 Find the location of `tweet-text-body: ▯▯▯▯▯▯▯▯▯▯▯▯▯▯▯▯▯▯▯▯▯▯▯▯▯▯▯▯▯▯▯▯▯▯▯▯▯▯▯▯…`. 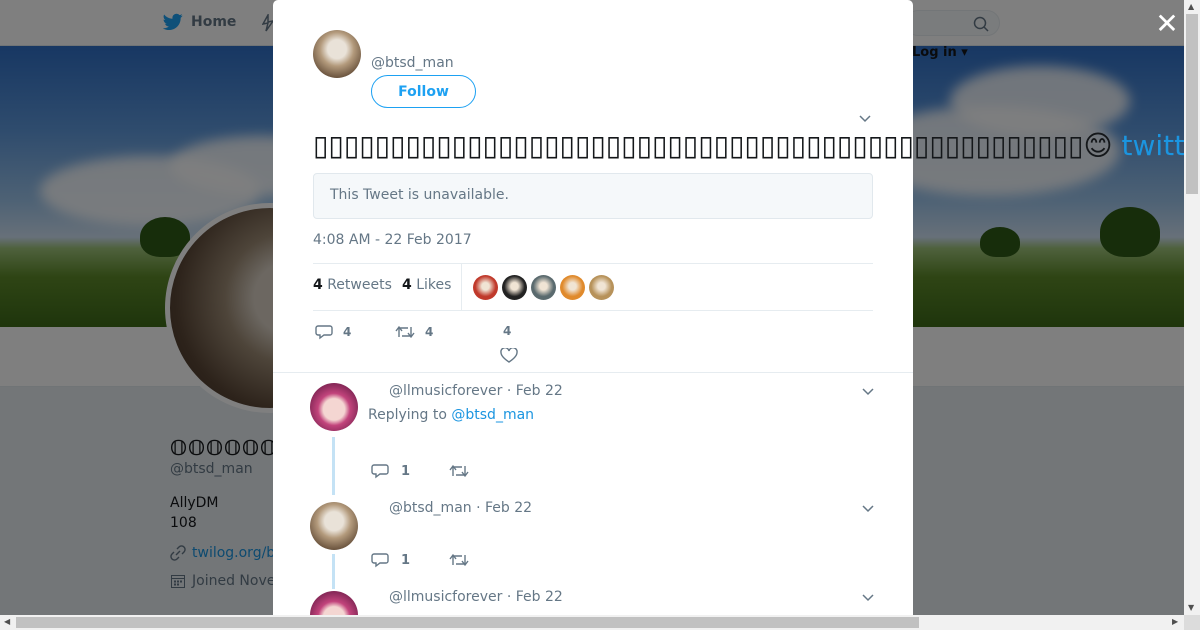

tweet-text-body: ▯▯▯▯▯▯▯▯▯▯▯▯▯▯▯▯▯▯▯▯▯▯▯▯▯▯▯▯▯▯▯▯▯▯▯▯▯▯▯▯… is located at coordinates (698, 145).